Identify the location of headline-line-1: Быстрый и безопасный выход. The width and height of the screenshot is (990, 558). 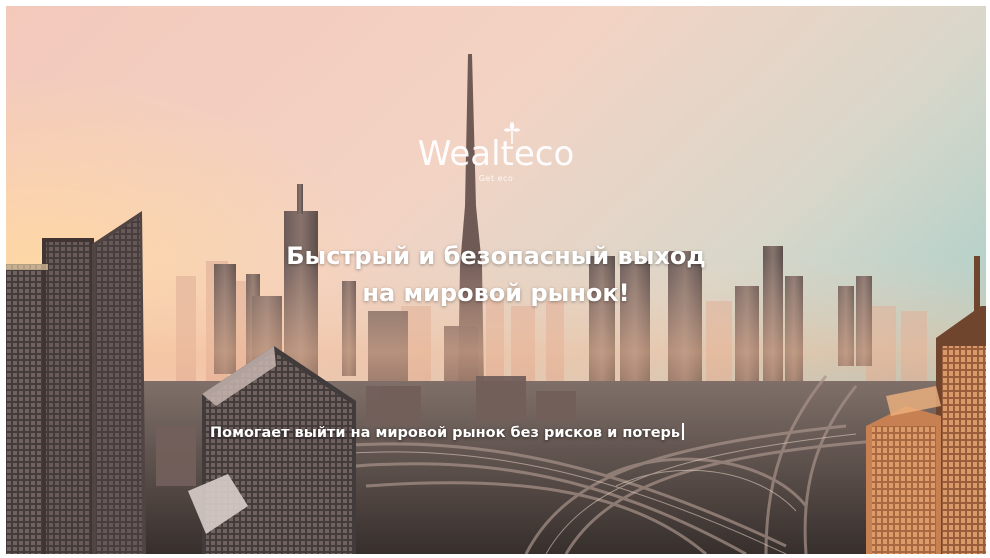
(496, 256).